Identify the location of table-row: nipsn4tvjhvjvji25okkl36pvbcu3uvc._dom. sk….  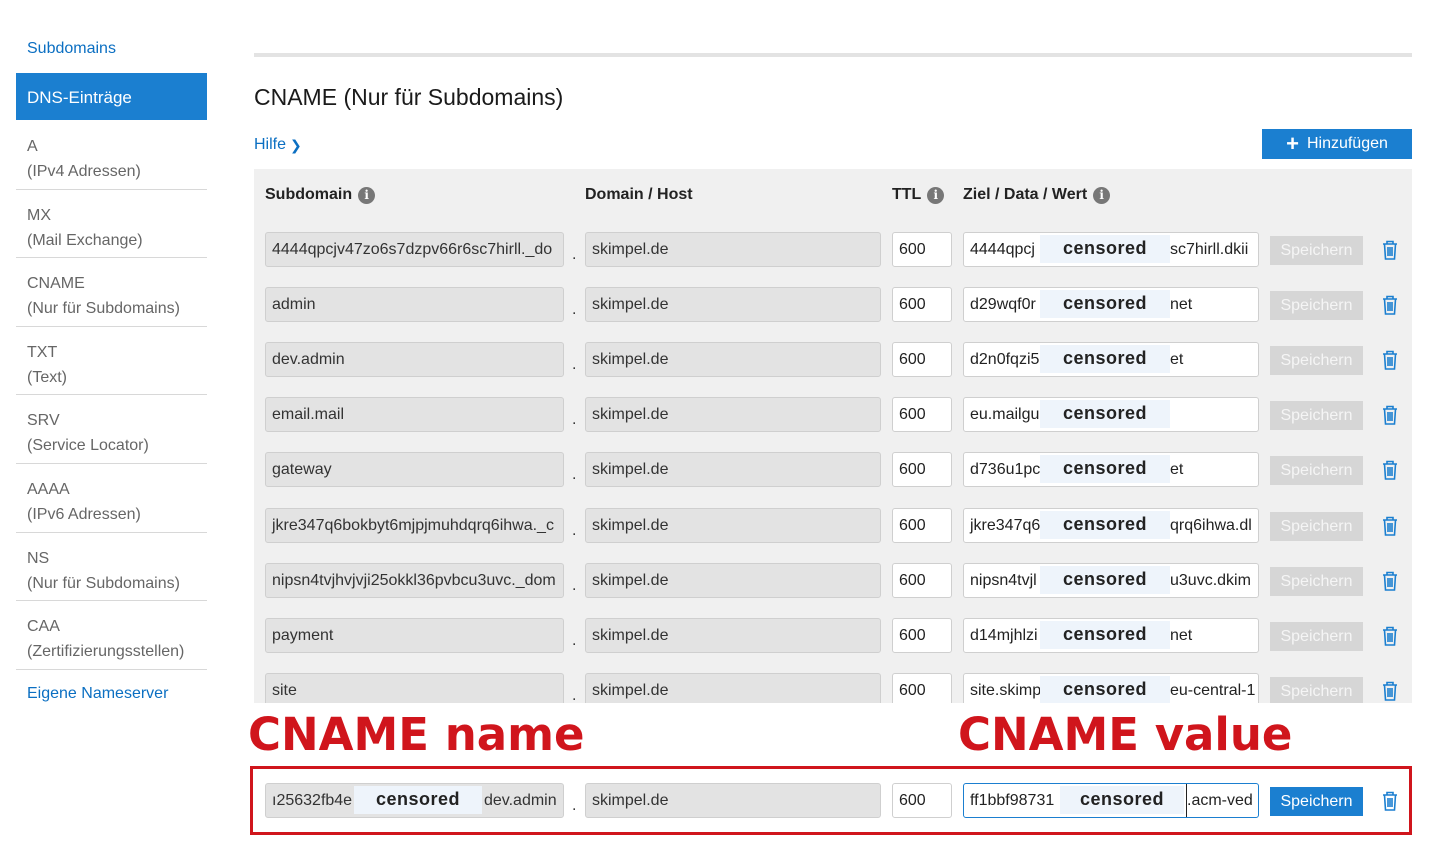
(833, 583).